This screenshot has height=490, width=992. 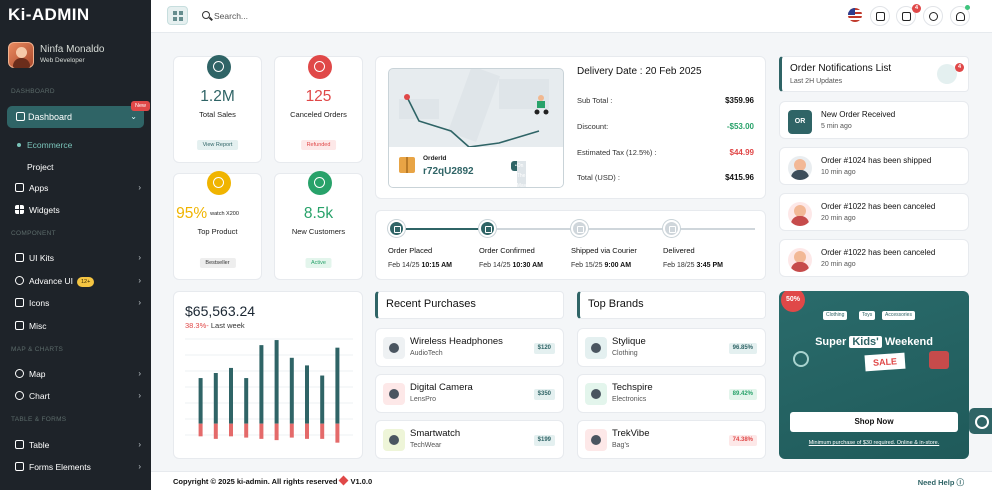 I want to click on sidebar-item-advance-ui: Advance UI 12+ ›, so click(x=78, y=282).